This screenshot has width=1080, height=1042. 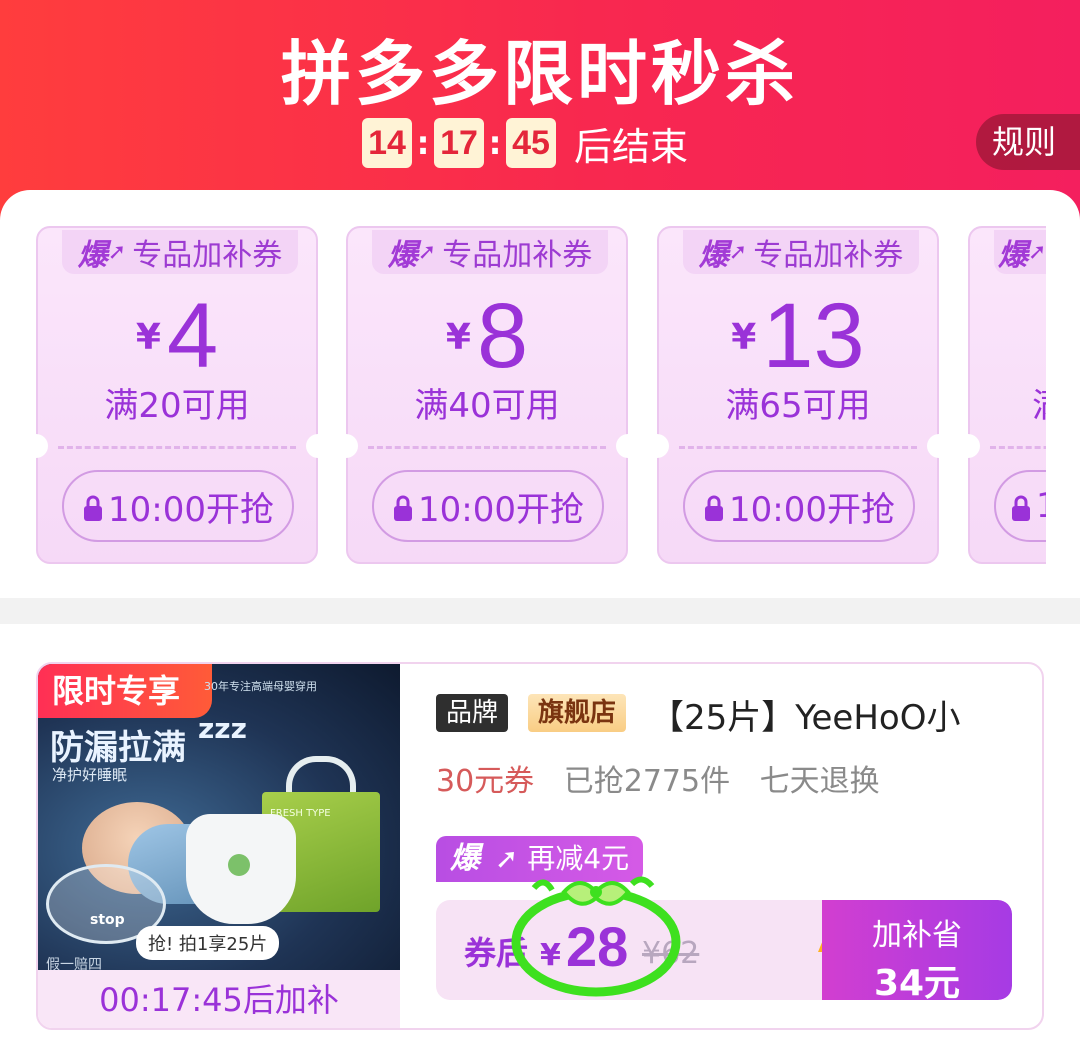 I want to click on save-label: 加补省, so click(x=917, y=935).